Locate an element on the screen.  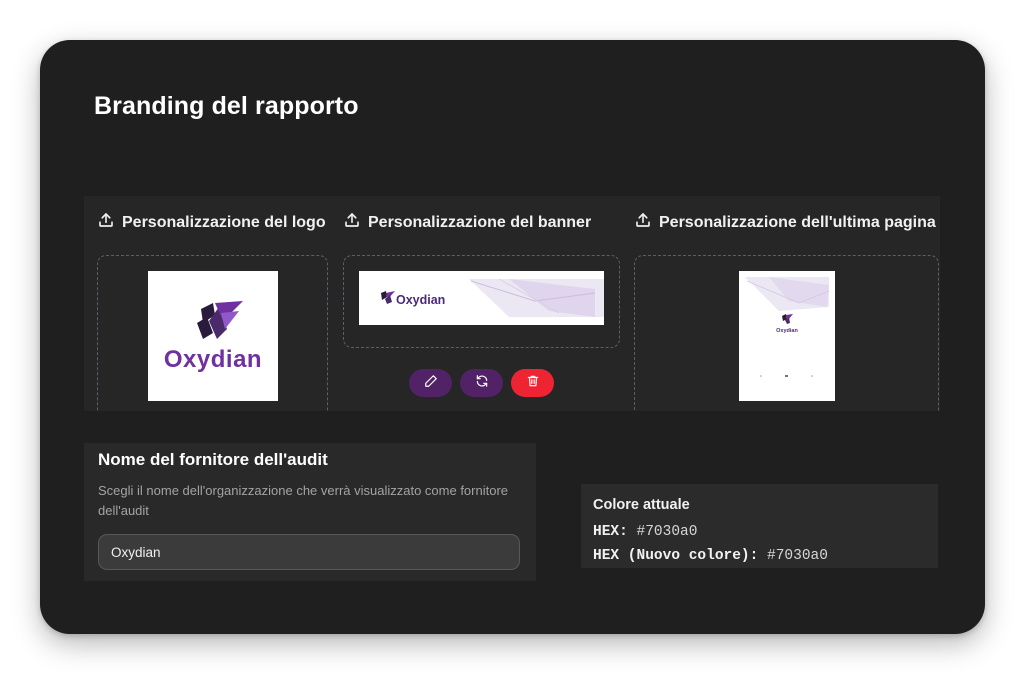
logo-section: Personalizzazione del logo Oxydian is located at coordinates (216, 303).